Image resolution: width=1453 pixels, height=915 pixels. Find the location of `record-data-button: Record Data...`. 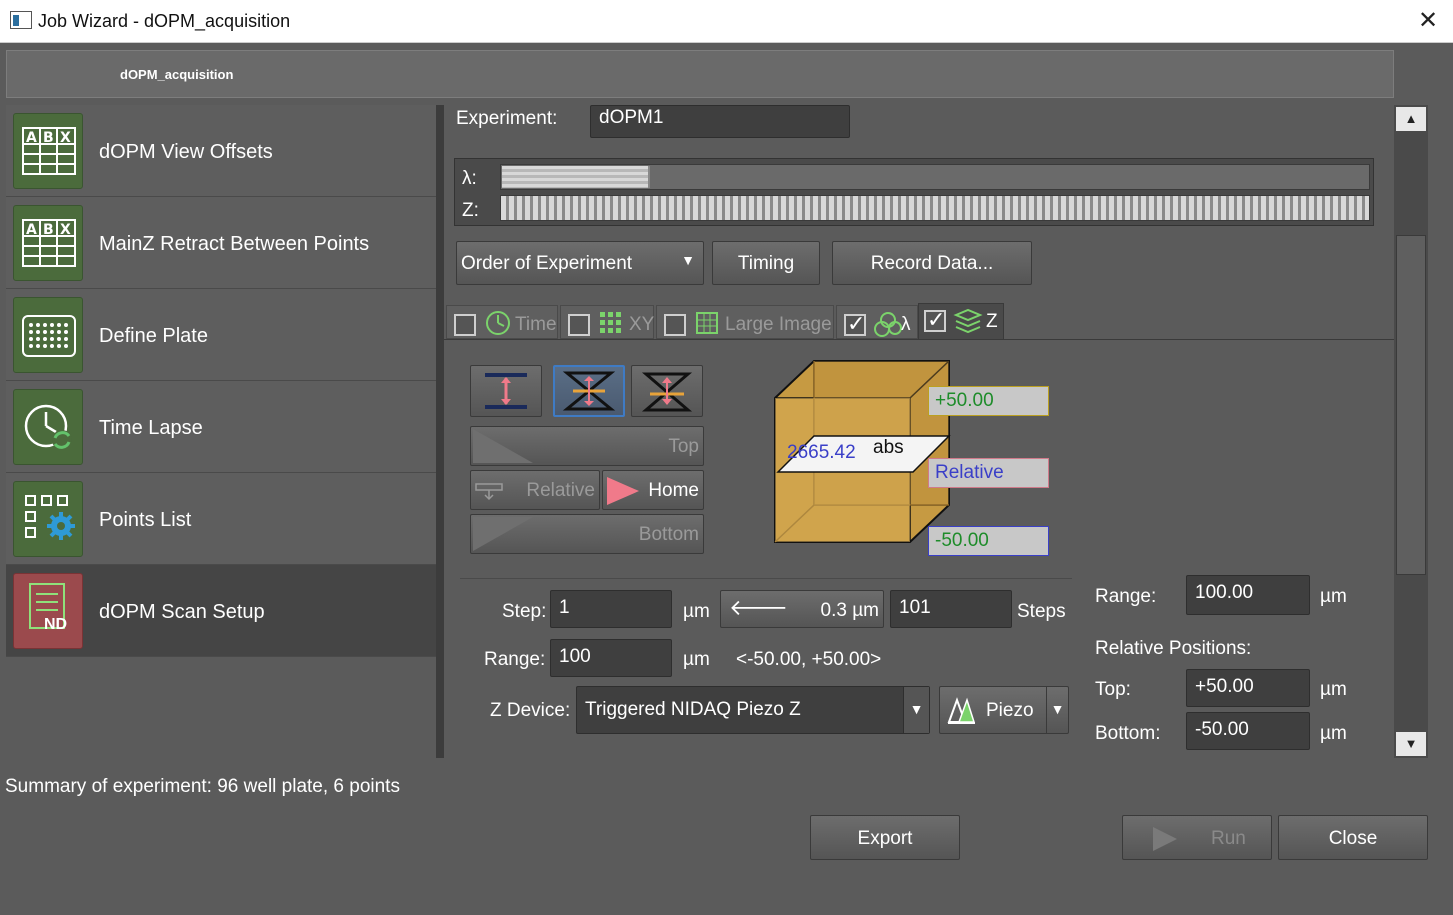

record-data-button: Record Data... is located at coordinates (932, 263).